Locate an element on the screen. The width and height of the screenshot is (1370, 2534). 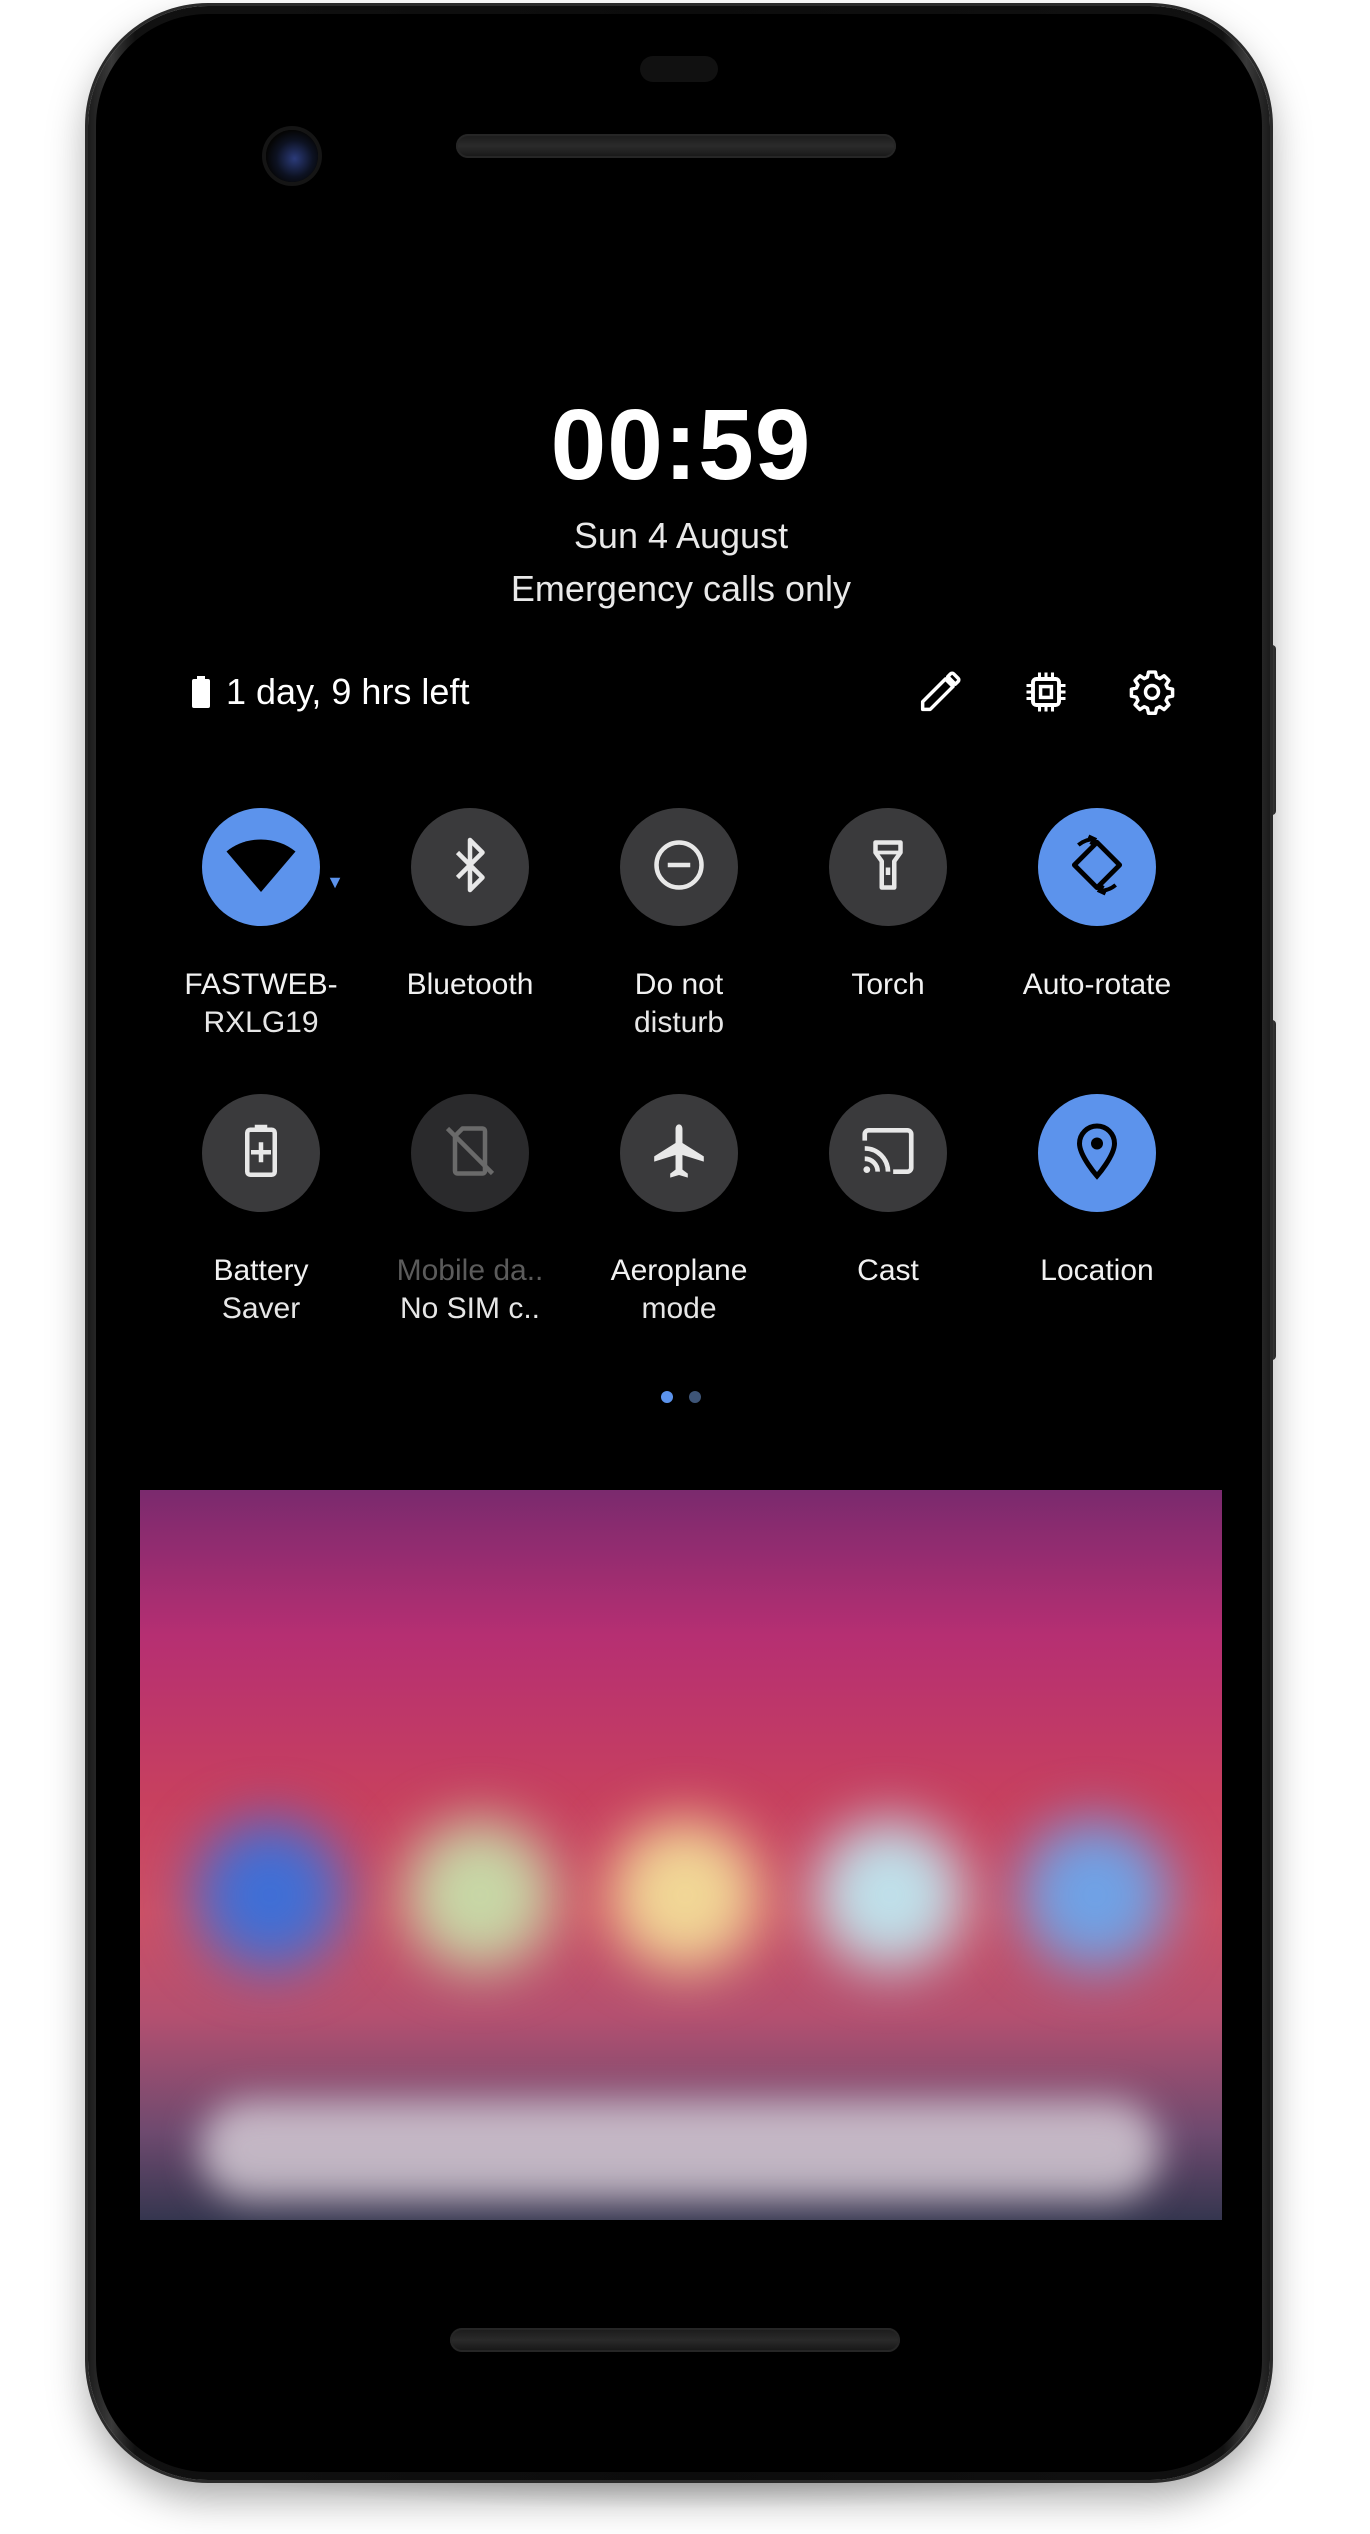
location-icon is located at coordinates (1097, 1153).